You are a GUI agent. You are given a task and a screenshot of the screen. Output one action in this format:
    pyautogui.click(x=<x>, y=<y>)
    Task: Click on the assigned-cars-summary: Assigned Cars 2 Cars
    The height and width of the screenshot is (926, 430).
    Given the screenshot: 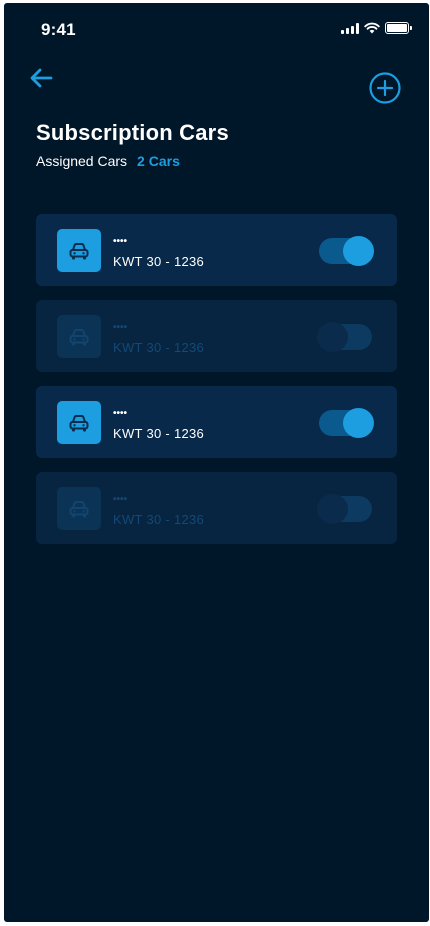 What is the action you would take?
    pyautogui.click(x=108, y=161)
    